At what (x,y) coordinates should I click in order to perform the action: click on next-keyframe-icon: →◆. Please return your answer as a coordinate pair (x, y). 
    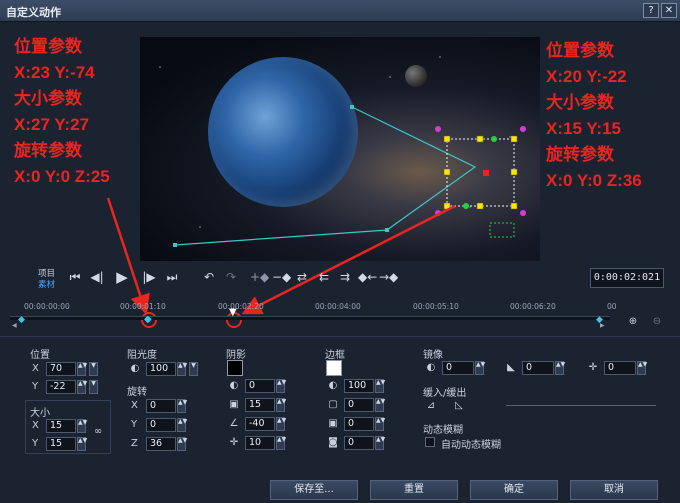
    Looking at the image, I should click on (388, 277).